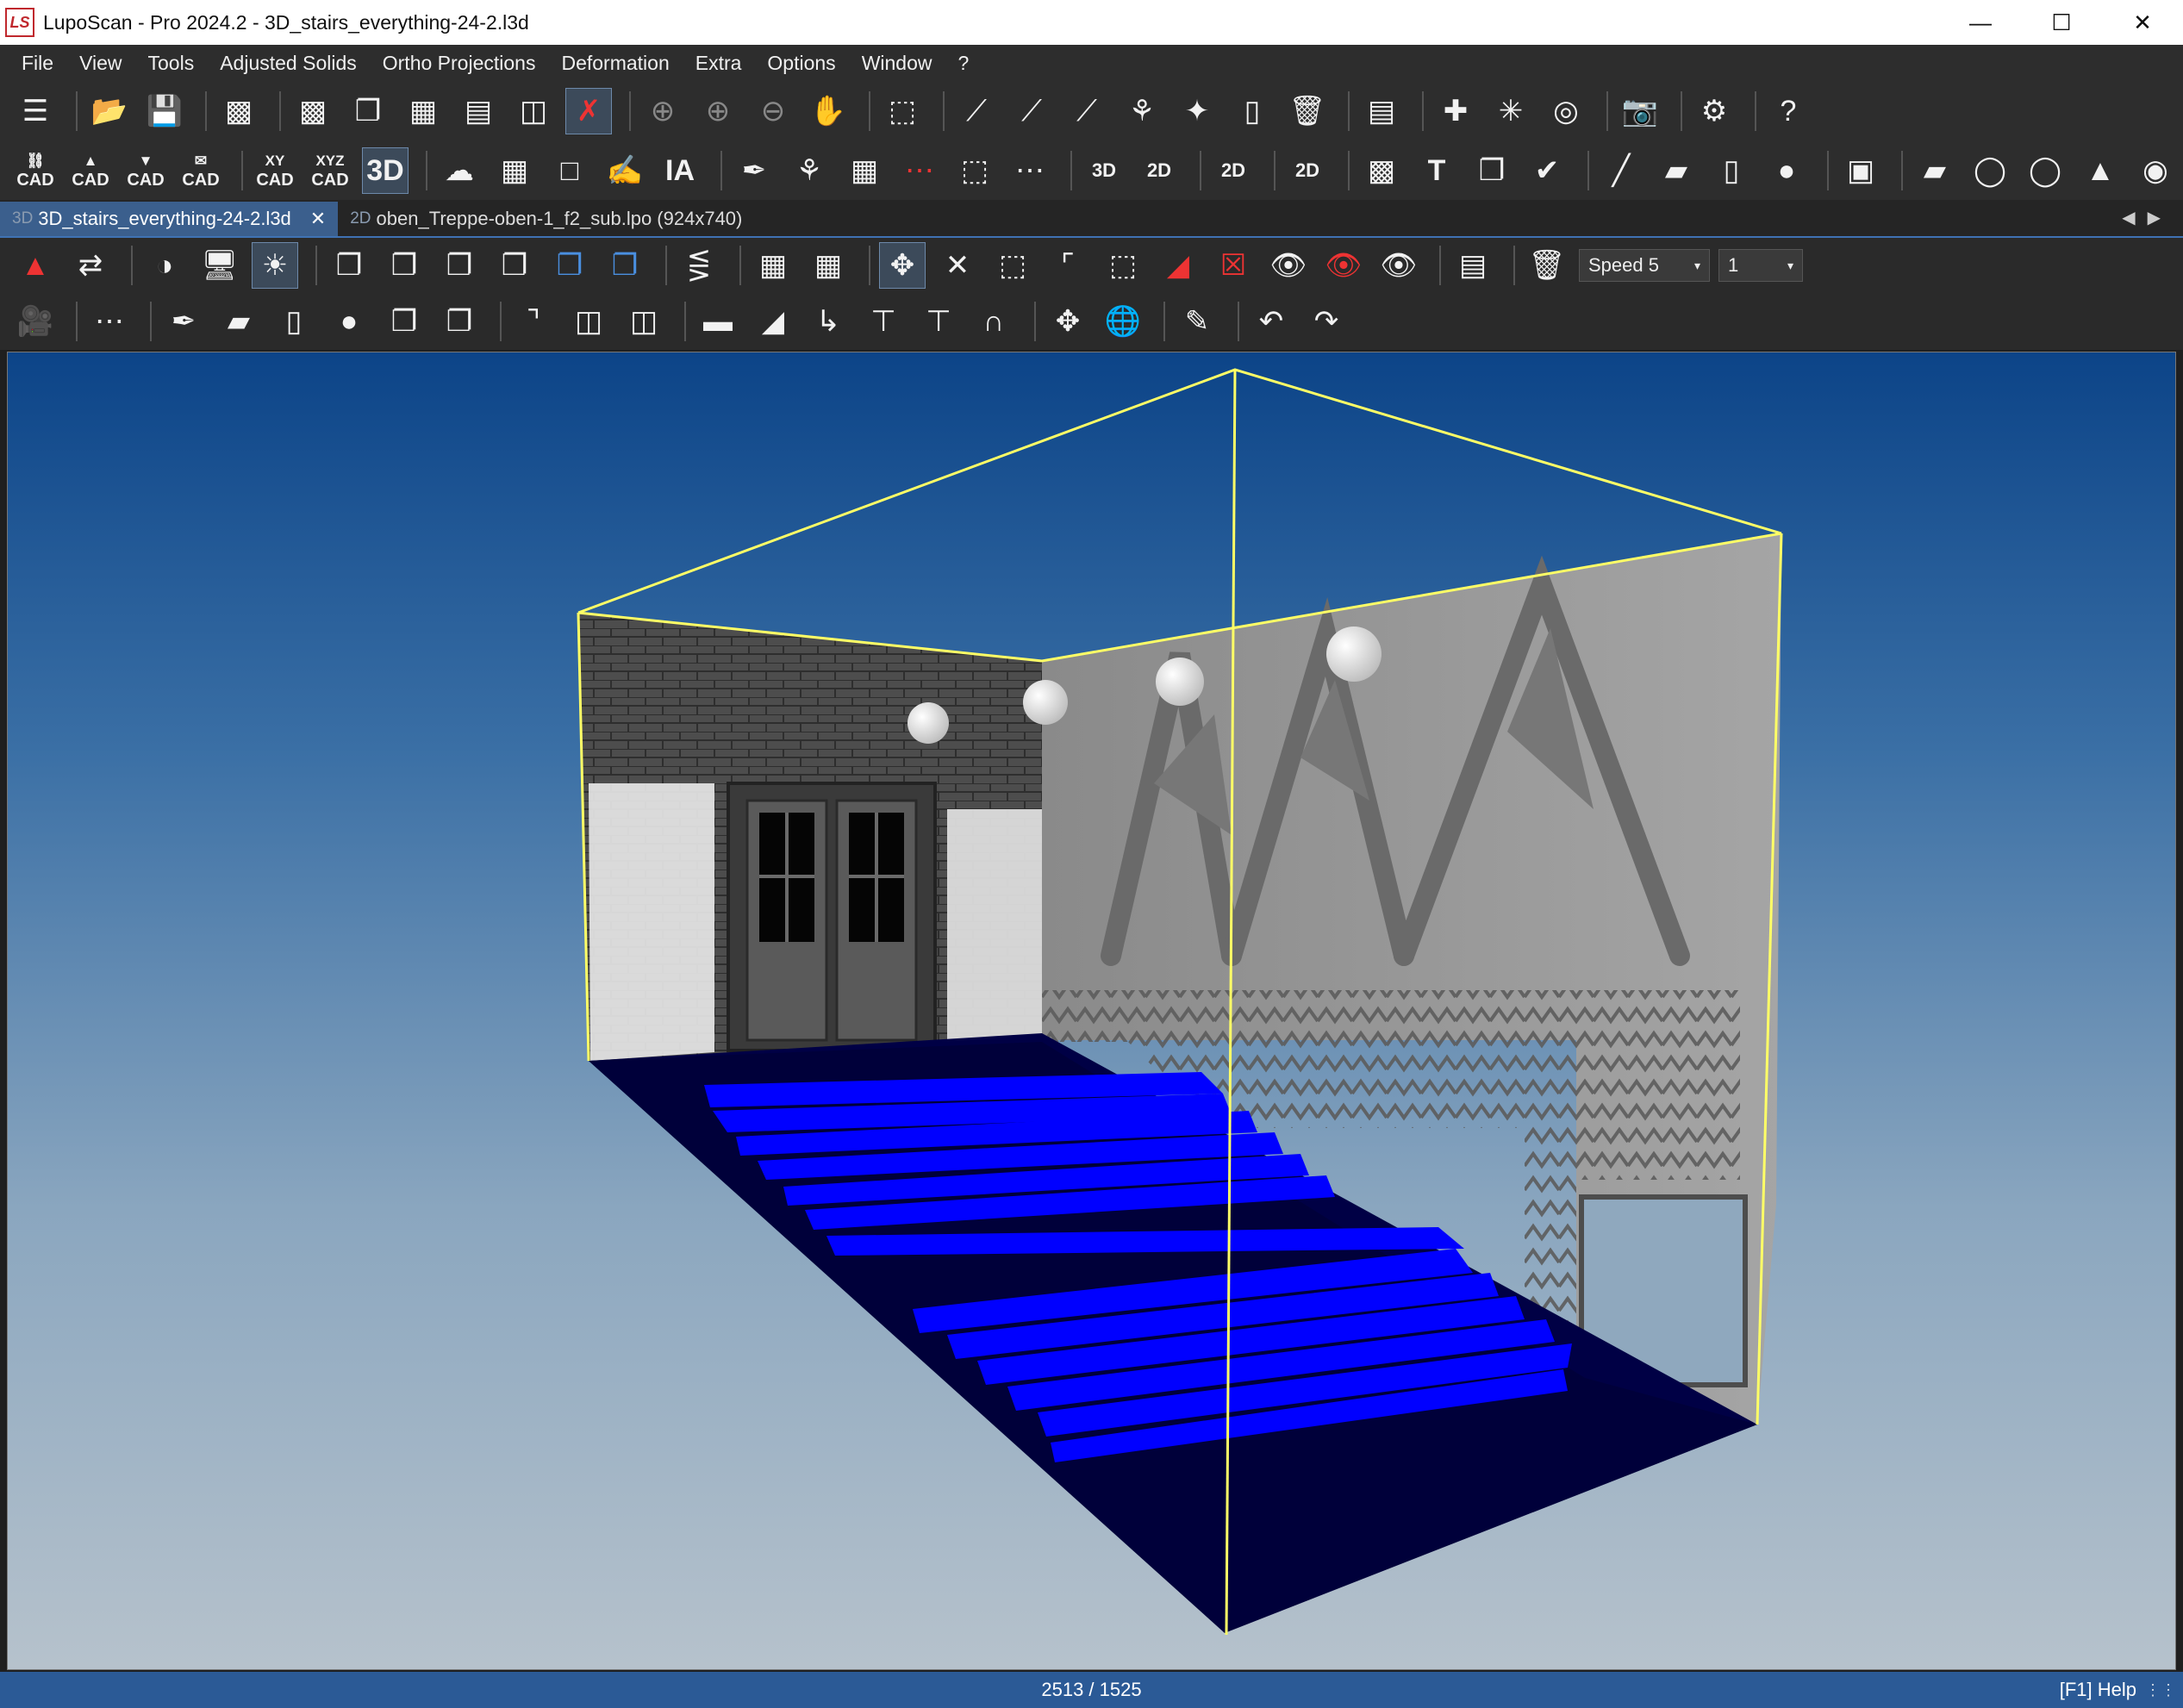 This screenshot has height=1708, width=2183. I want to click on text-tool-button: T, so click(1436, 170).